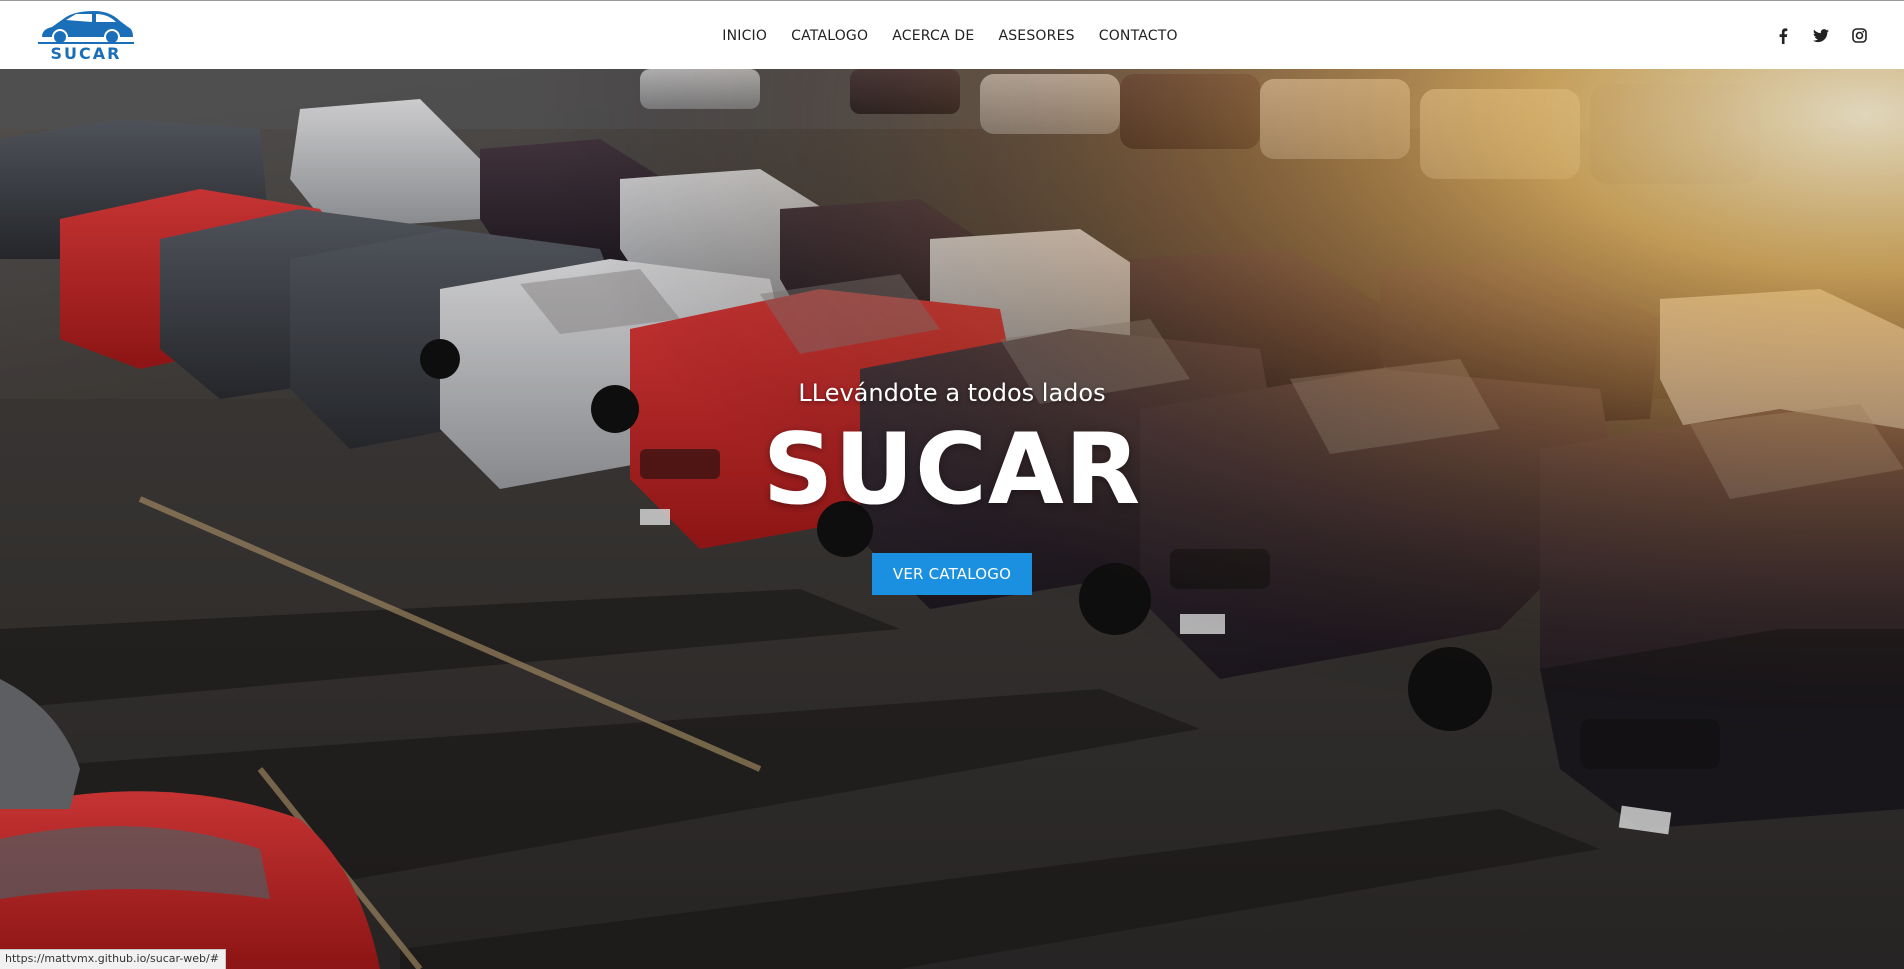 Image resolution: width=1904 pixels, height=969 pixels. What do you see at coordinates (1036, 36) in the screenshot?
I see `nav-asesores: ASESORES` at bounding box center [1036, 36].